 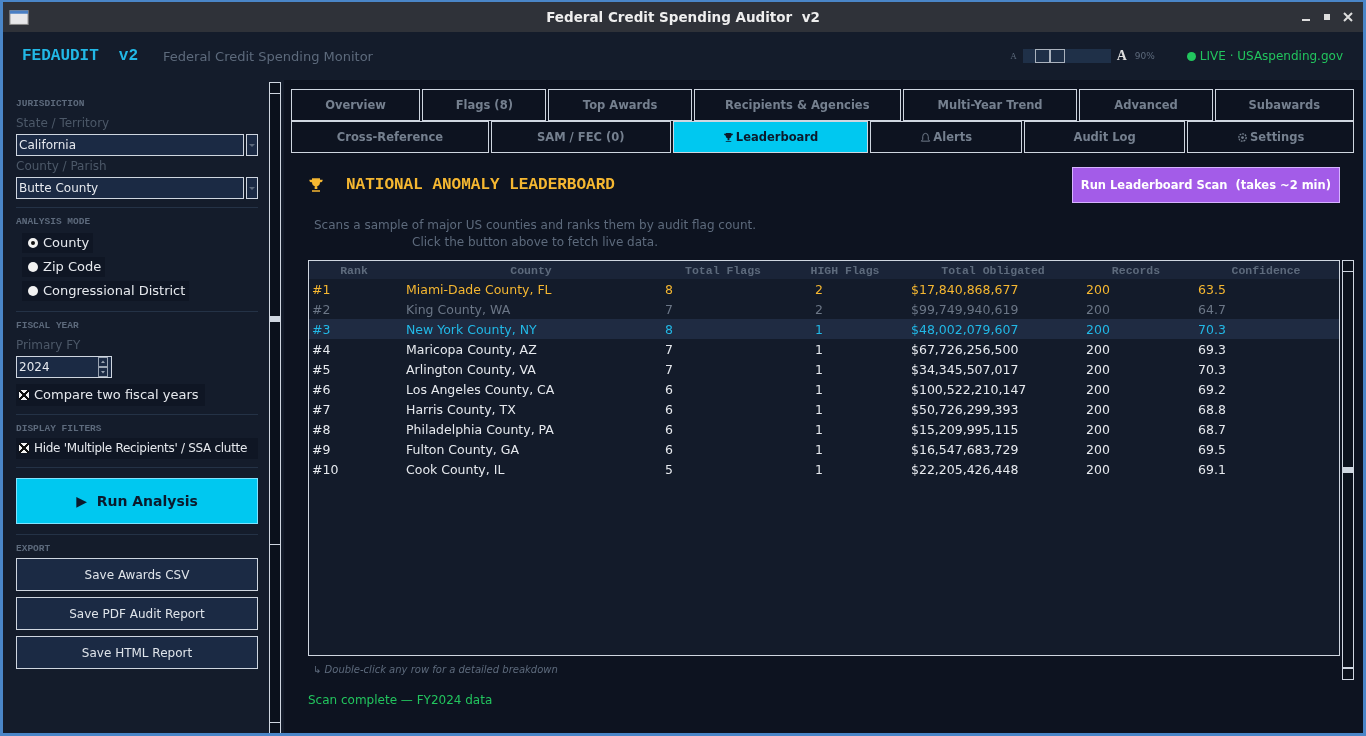 I want to click on table-cell-text: 7, so click(x=668, y=369).